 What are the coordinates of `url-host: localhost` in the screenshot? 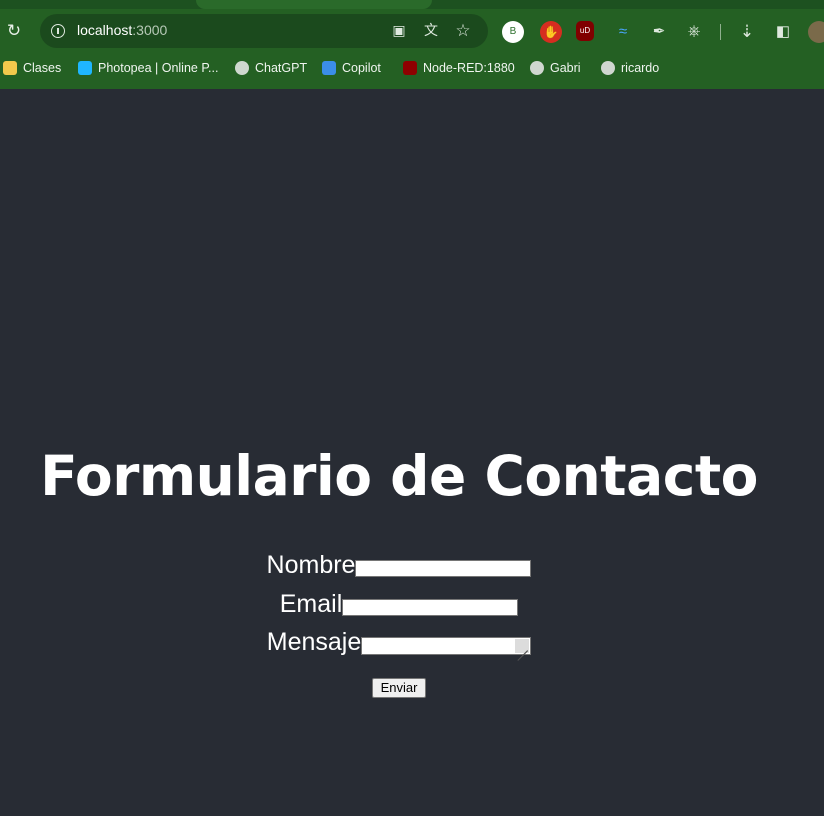 It's located at (105, 30).